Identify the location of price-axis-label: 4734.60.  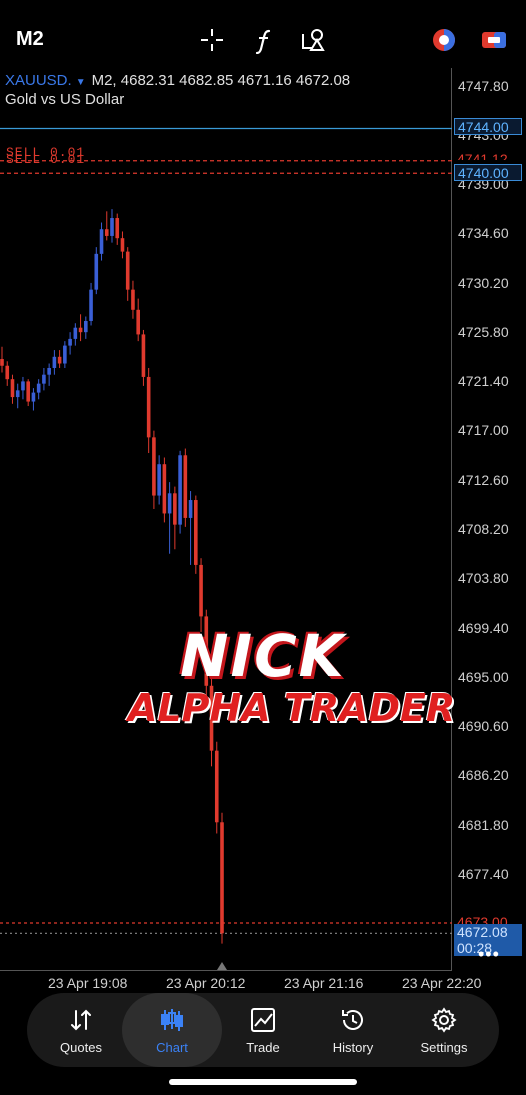
(483, 233).